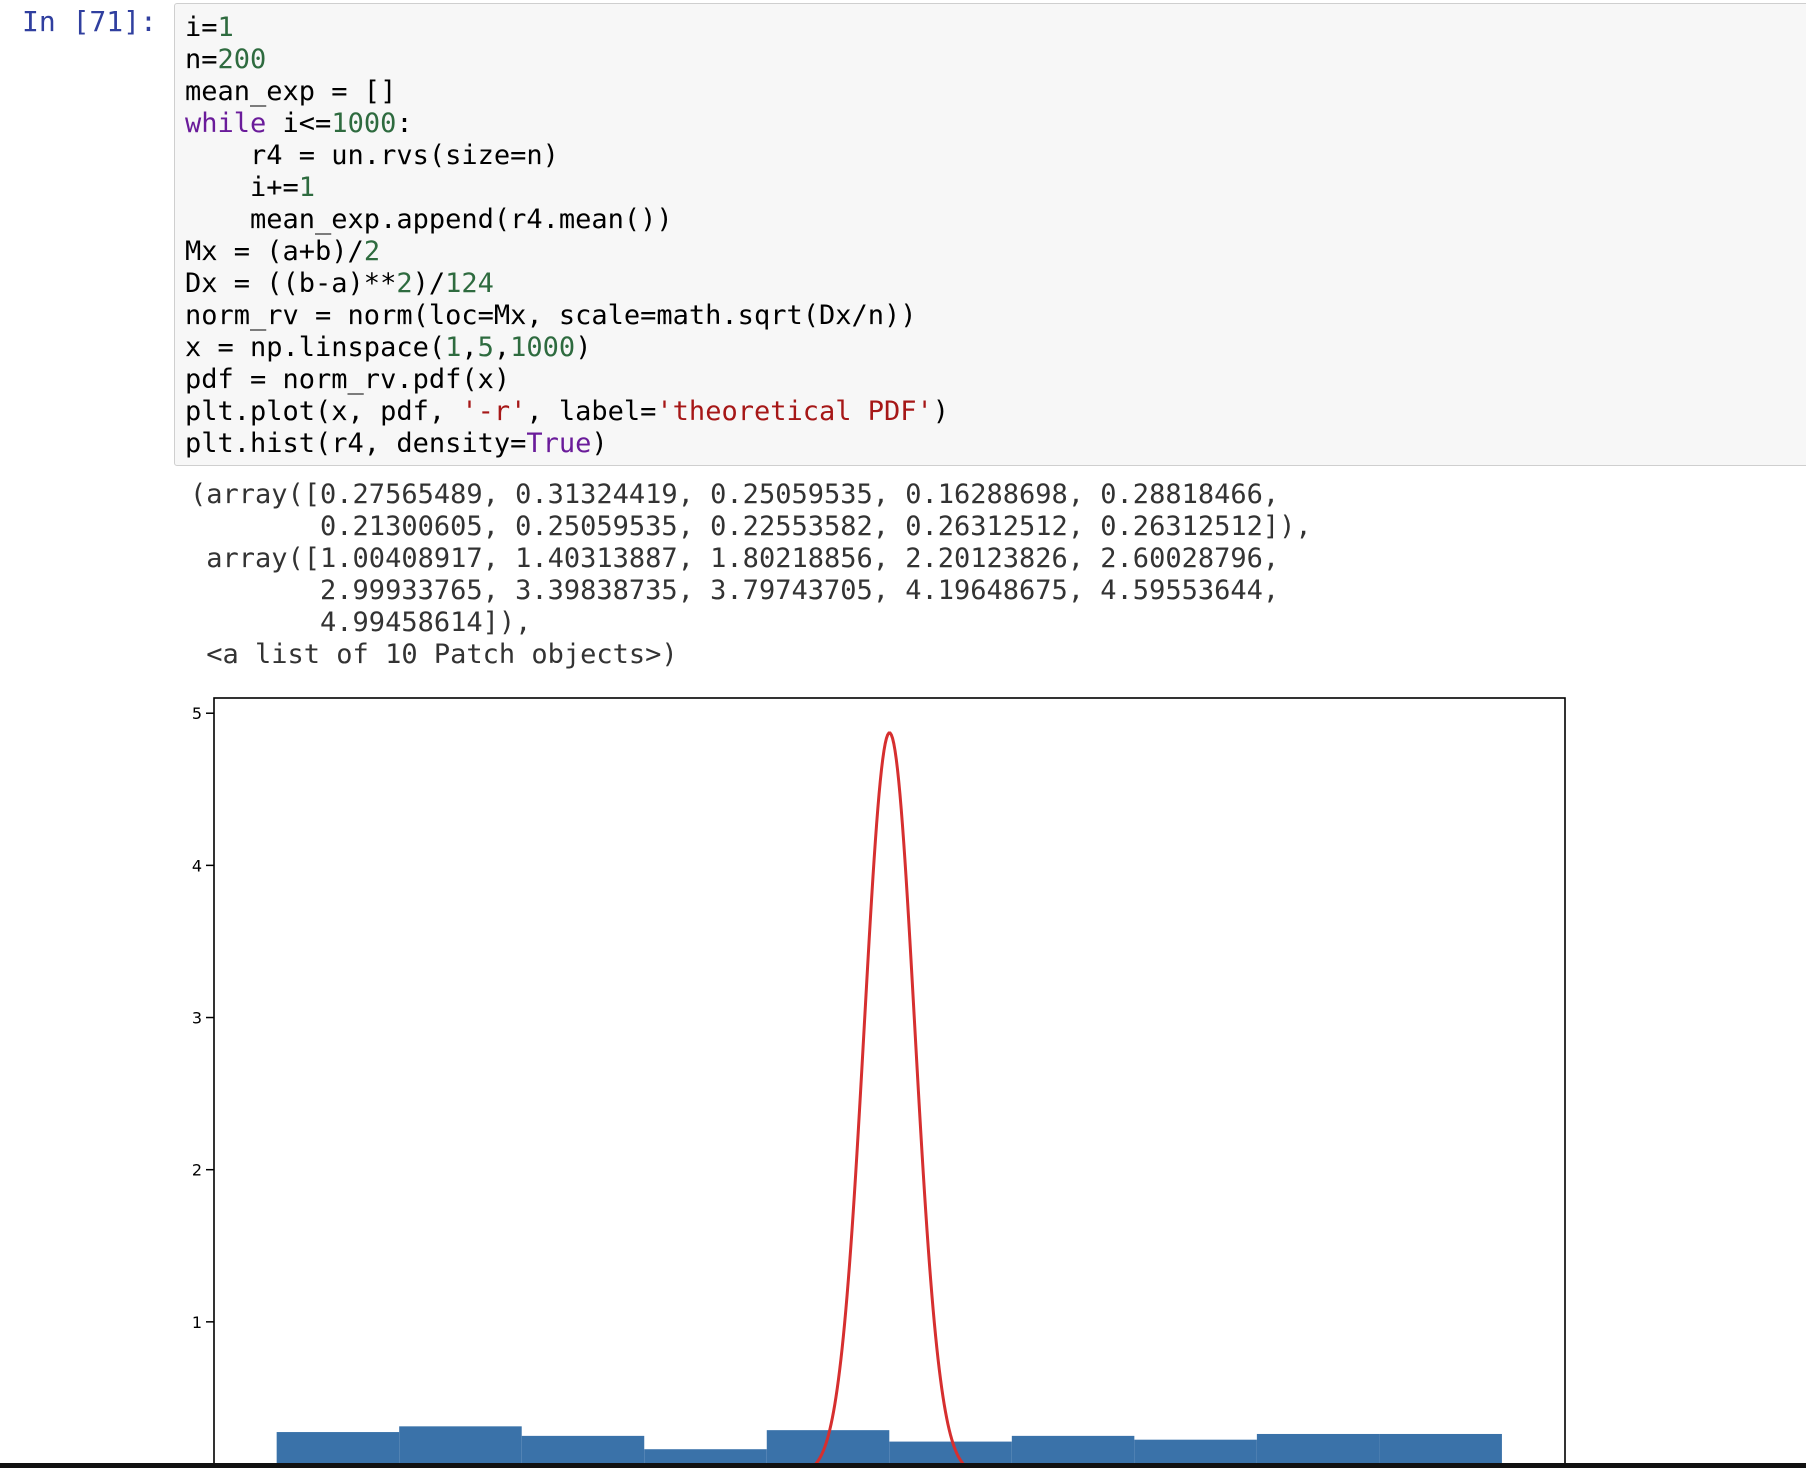 Image resolution: width=1806 pixels, height=1468 pixels. Describe the element at coordinates (567, 252) in the screenshot. I see `code-line: Mx = (a+b)/2` at that location.